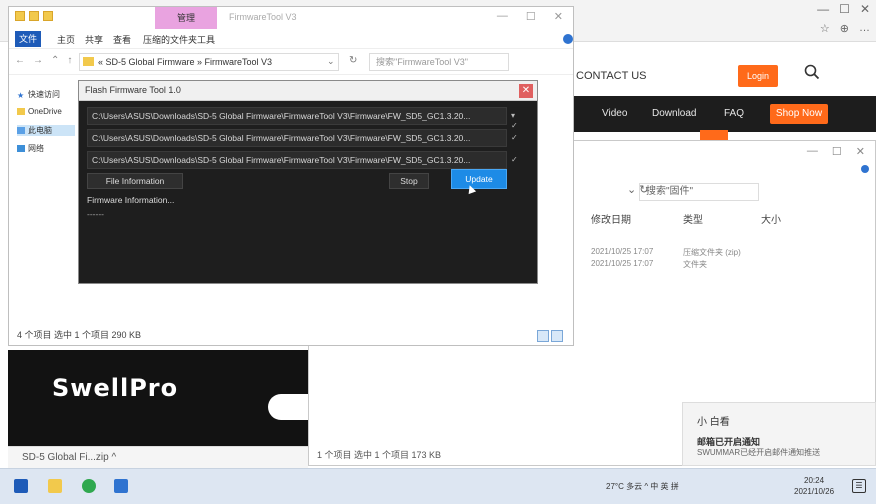 The width and height of the screenshot is (876, 504). Describe the element at coordinates (66, 39) in the screenshot. I see `tab-home: 主页` at that location.